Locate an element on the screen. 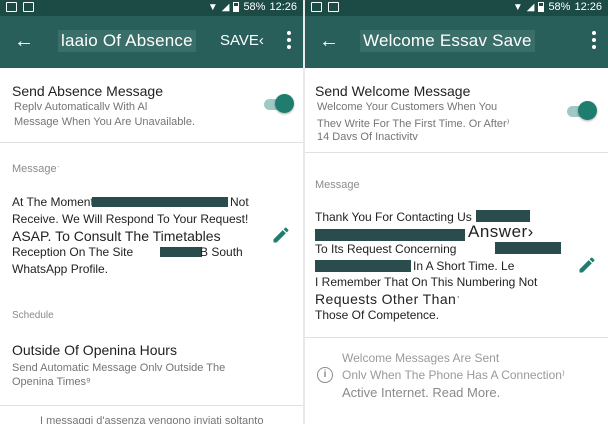 The image size is (608, 424). save-button: SAVE‹ is located at coordinates (242, 41).